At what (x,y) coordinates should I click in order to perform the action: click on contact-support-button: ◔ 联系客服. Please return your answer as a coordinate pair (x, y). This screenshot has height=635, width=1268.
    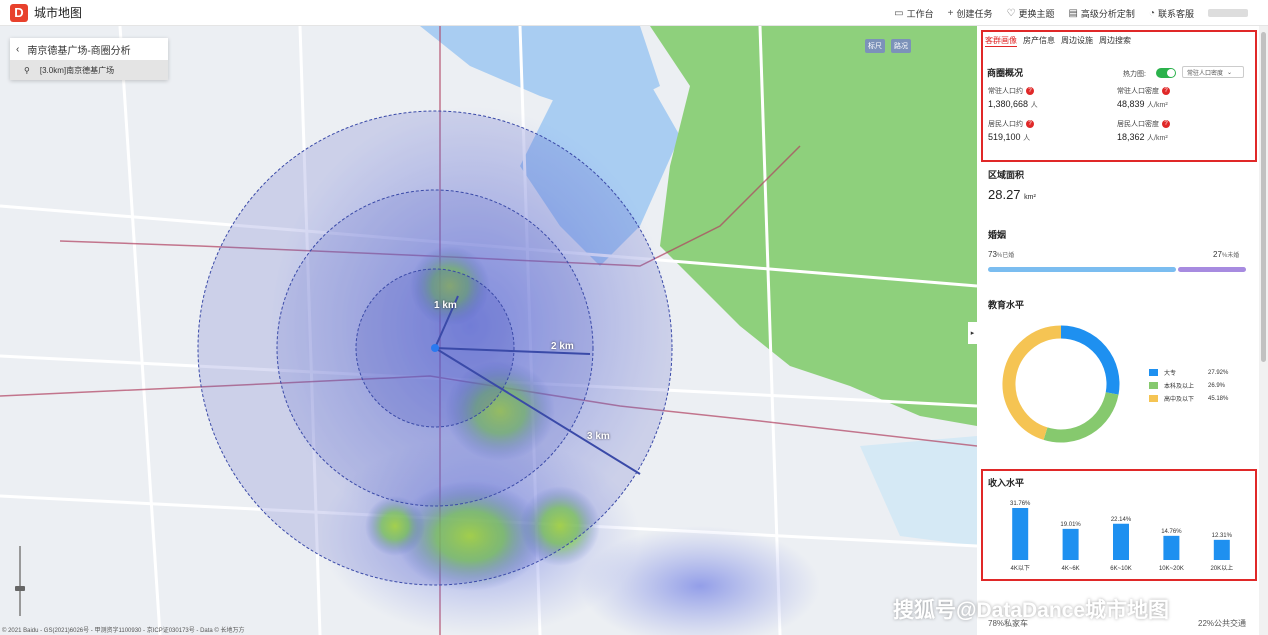
    Looking at the image, I should click on (1171, 13).